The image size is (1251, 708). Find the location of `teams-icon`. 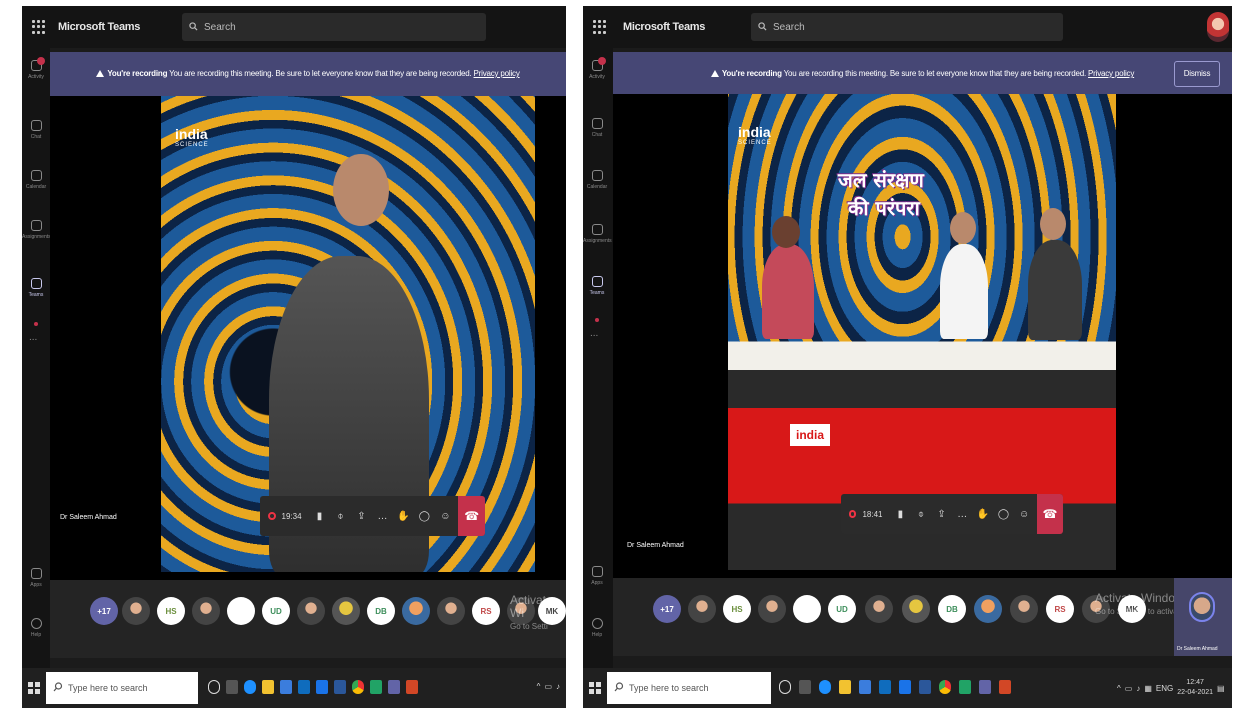

teams-icon is located at coordinates (597, 281).